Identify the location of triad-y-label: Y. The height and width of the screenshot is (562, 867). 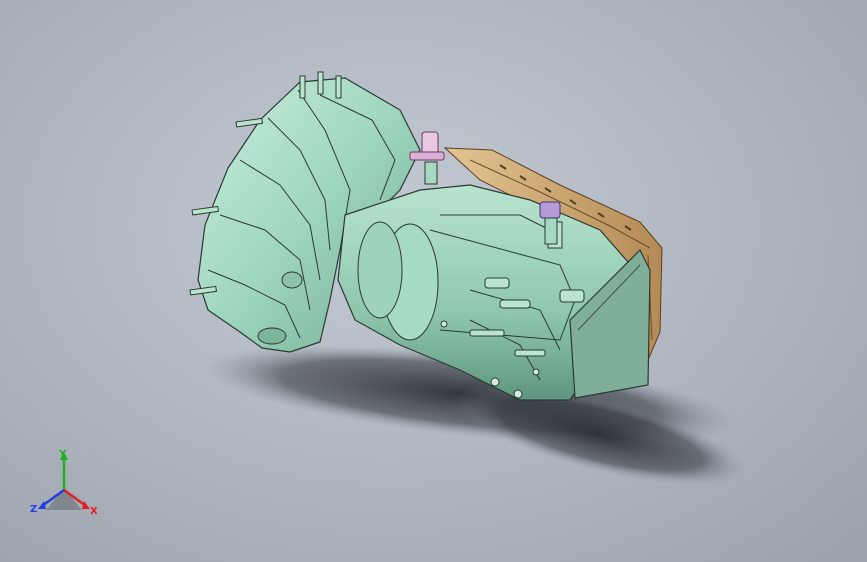
(63, 454).